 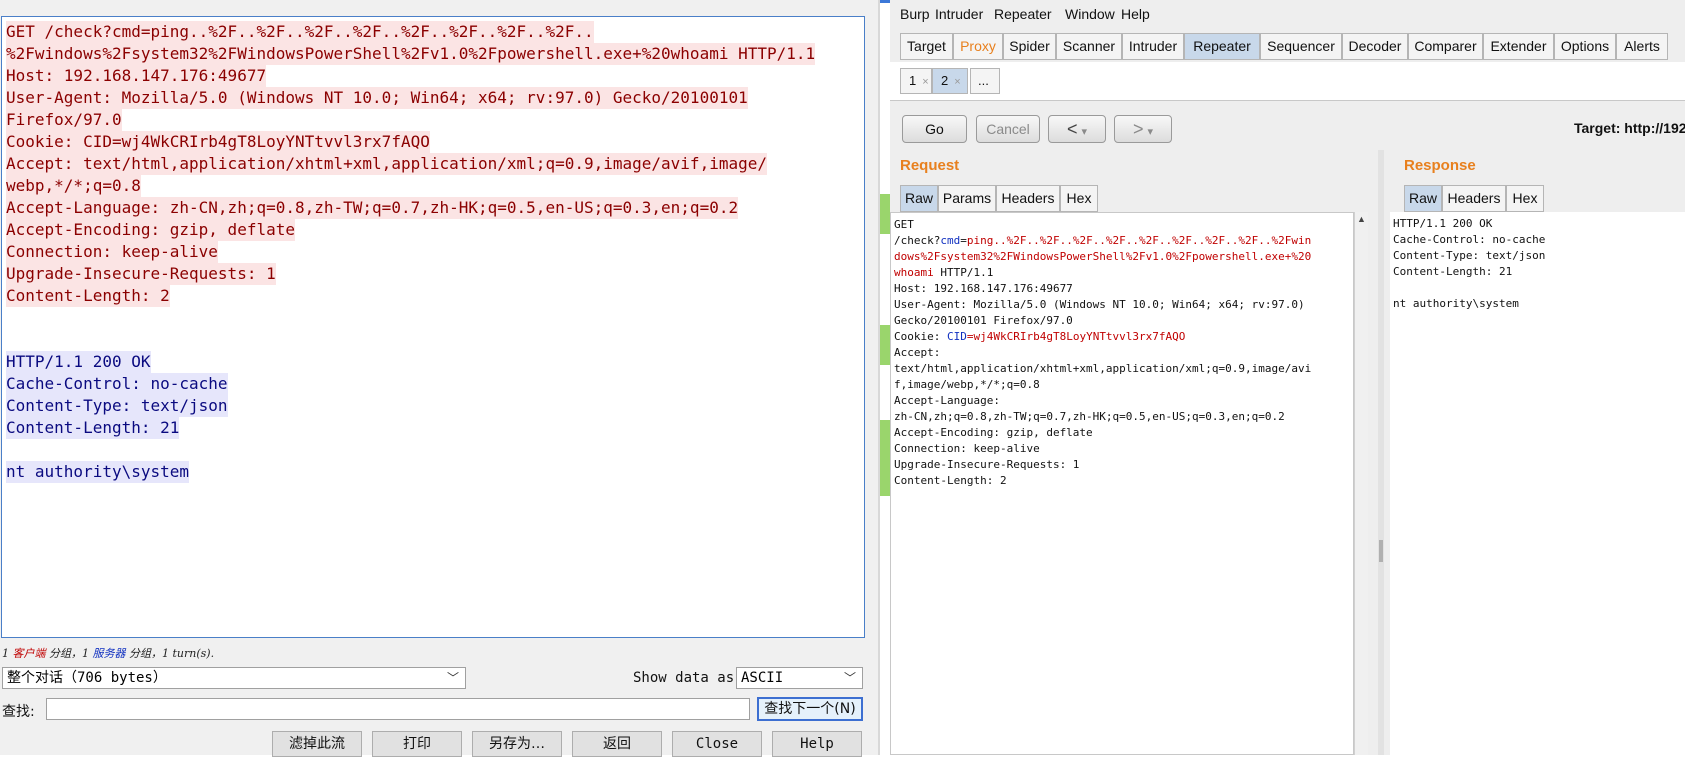 I want to click on client-label: 客户端, so click(x=29, y=653).